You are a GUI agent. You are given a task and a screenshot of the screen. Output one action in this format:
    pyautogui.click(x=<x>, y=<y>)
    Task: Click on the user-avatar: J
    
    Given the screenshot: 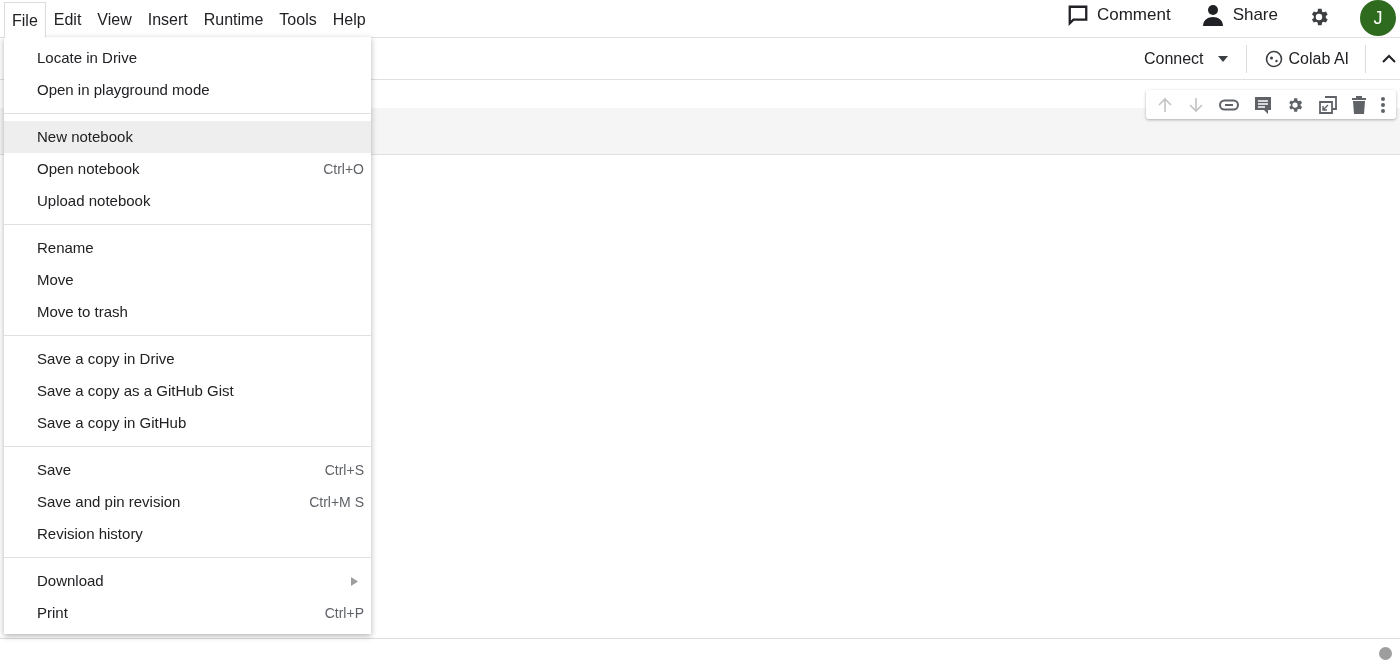 What is the action you would take?
    pyautogui.click(x=1378, y=18)
    